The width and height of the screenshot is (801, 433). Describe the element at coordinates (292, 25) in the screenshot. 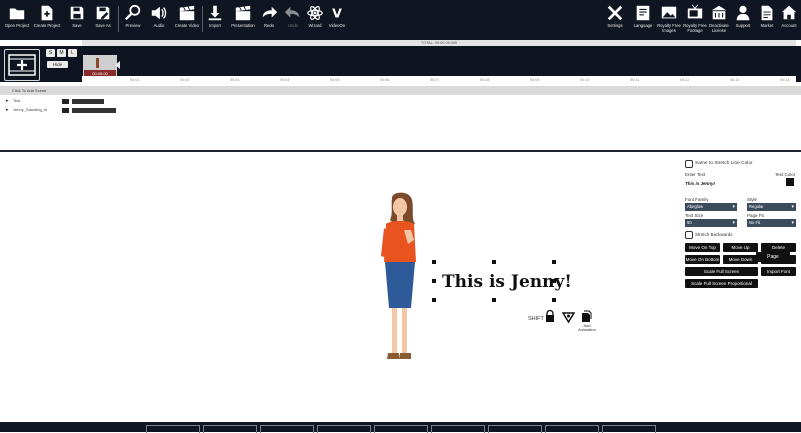

I see `undo-label: Undo` at that location.